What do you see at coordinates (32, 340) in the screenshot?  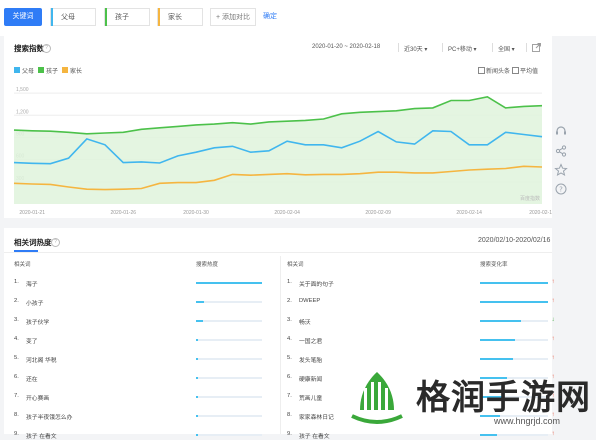 I see `related-word-link: 变了` at bounding box center [32, 340].